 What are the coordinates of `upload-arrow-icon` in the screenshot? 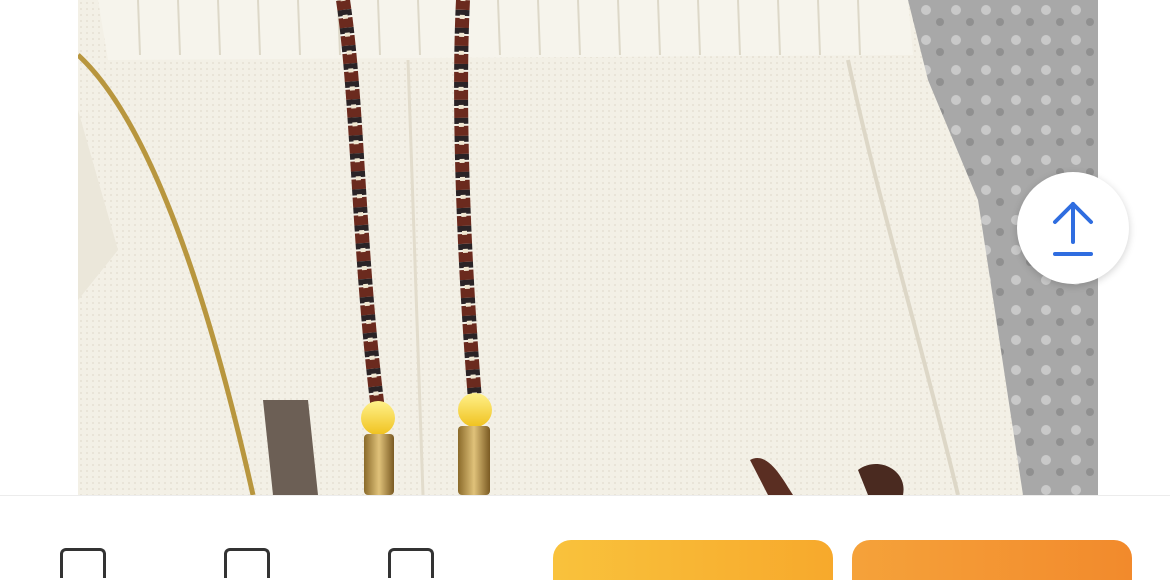 It's located at (1073, 229).